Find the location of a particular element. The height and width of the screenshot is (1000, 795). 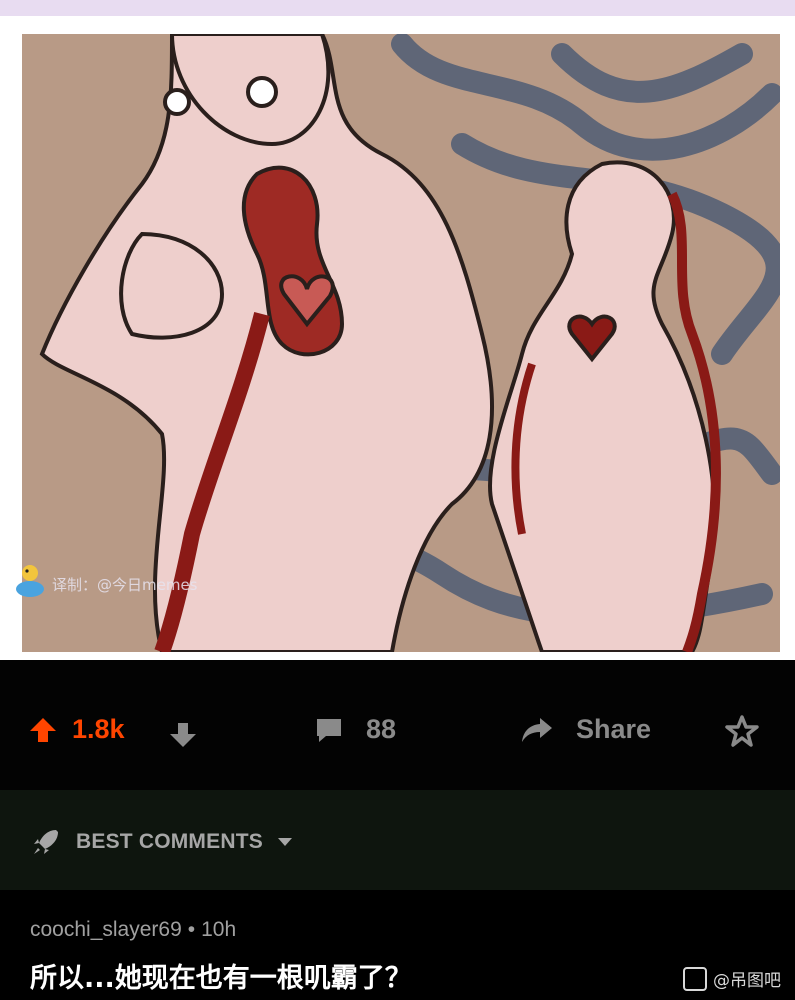

comment-meta: coochi_slayer69 • 10h is located at coordinates (133, 930).